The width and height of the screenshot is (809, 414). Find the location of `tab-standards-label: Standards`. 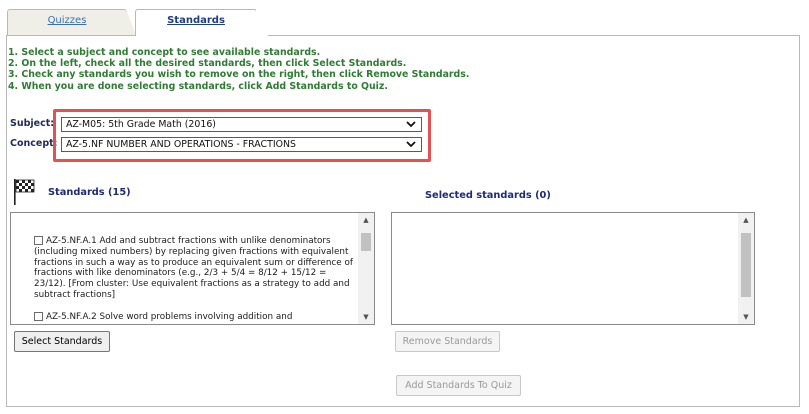

tab-standards-label: Standards is located at coordinates (196, 20).